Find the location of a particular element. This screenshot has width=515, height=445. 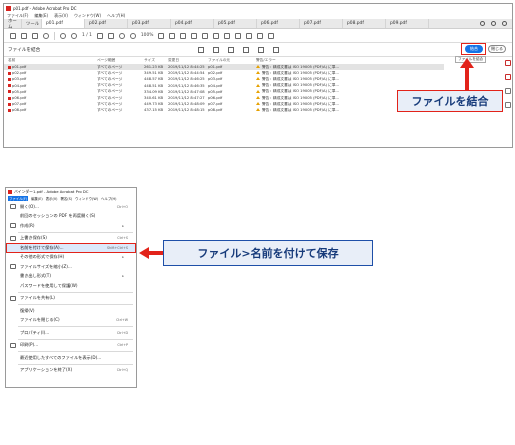

pdf-file-icon is located at coordinates (9, 92).